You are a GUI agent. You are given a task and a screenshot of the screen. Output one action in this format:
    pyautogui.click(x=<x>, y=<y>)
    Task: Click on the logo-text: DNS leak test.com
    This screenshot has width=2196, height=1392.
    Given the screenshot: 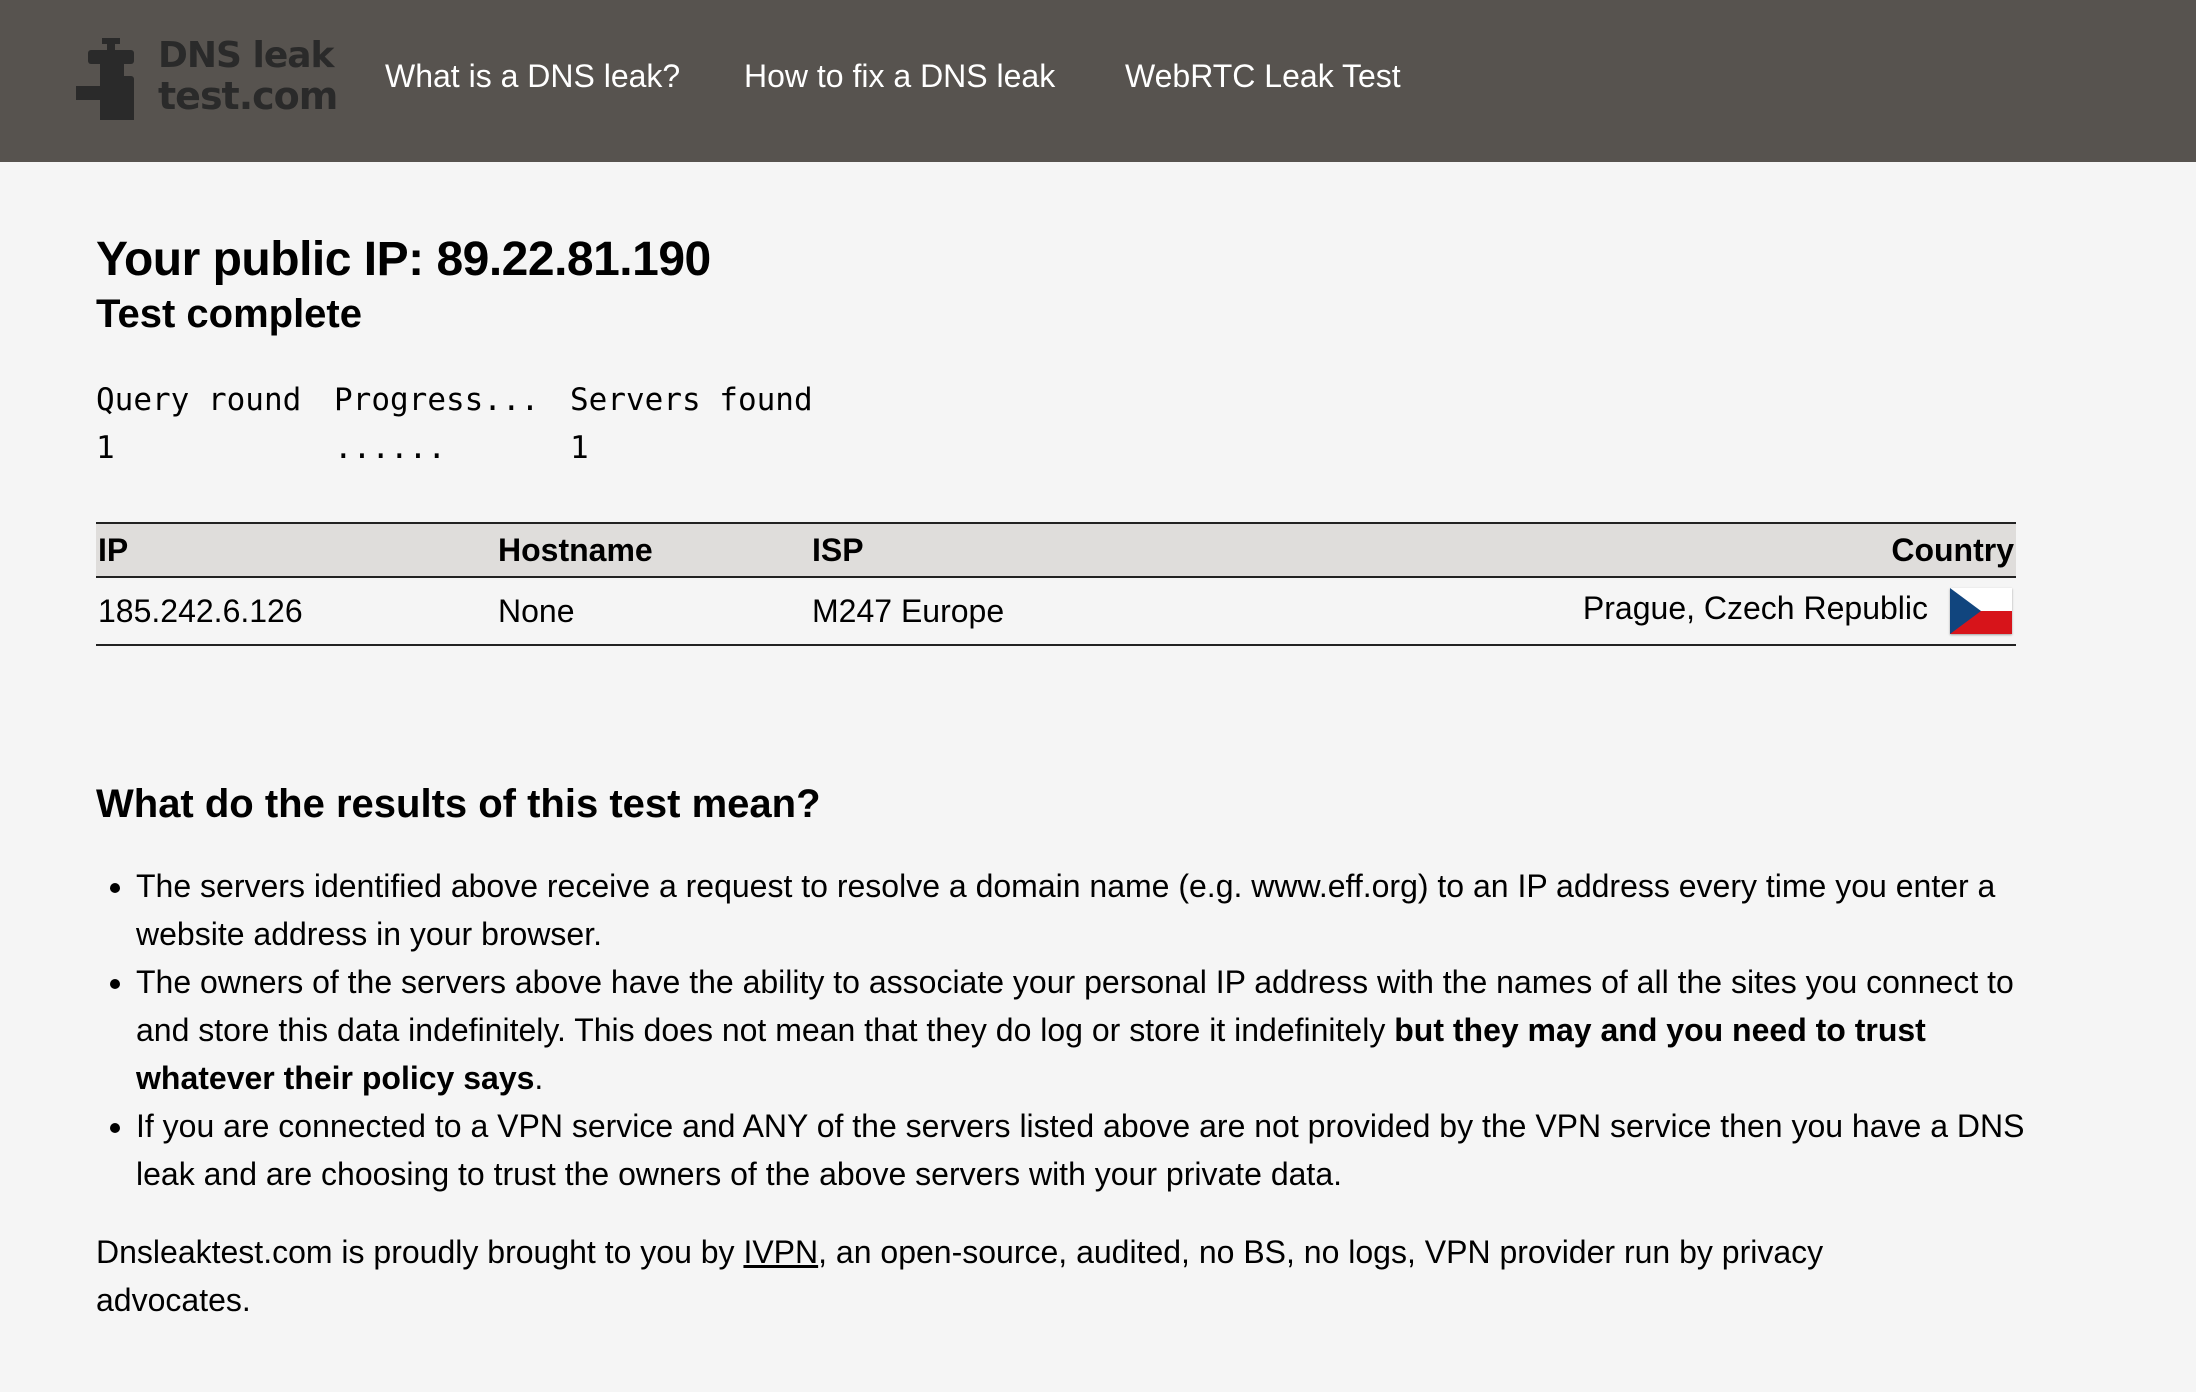 What is the action you would take?
    pyautogui.click(x=248, y=76)
    